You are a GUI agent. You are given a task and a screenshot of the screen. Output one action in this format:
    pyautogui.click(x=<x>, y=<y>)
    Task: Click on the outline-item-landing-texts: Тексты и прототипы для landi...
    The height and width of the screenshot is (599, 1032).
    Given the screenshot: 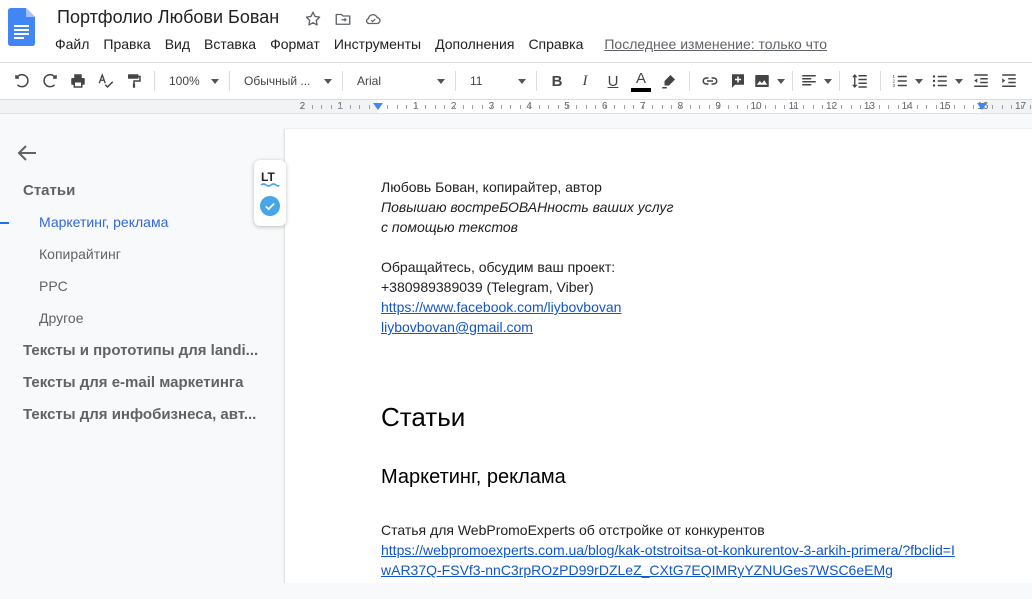 What is the action you would take?
    pyautogui.click(x=145, y=350)
    